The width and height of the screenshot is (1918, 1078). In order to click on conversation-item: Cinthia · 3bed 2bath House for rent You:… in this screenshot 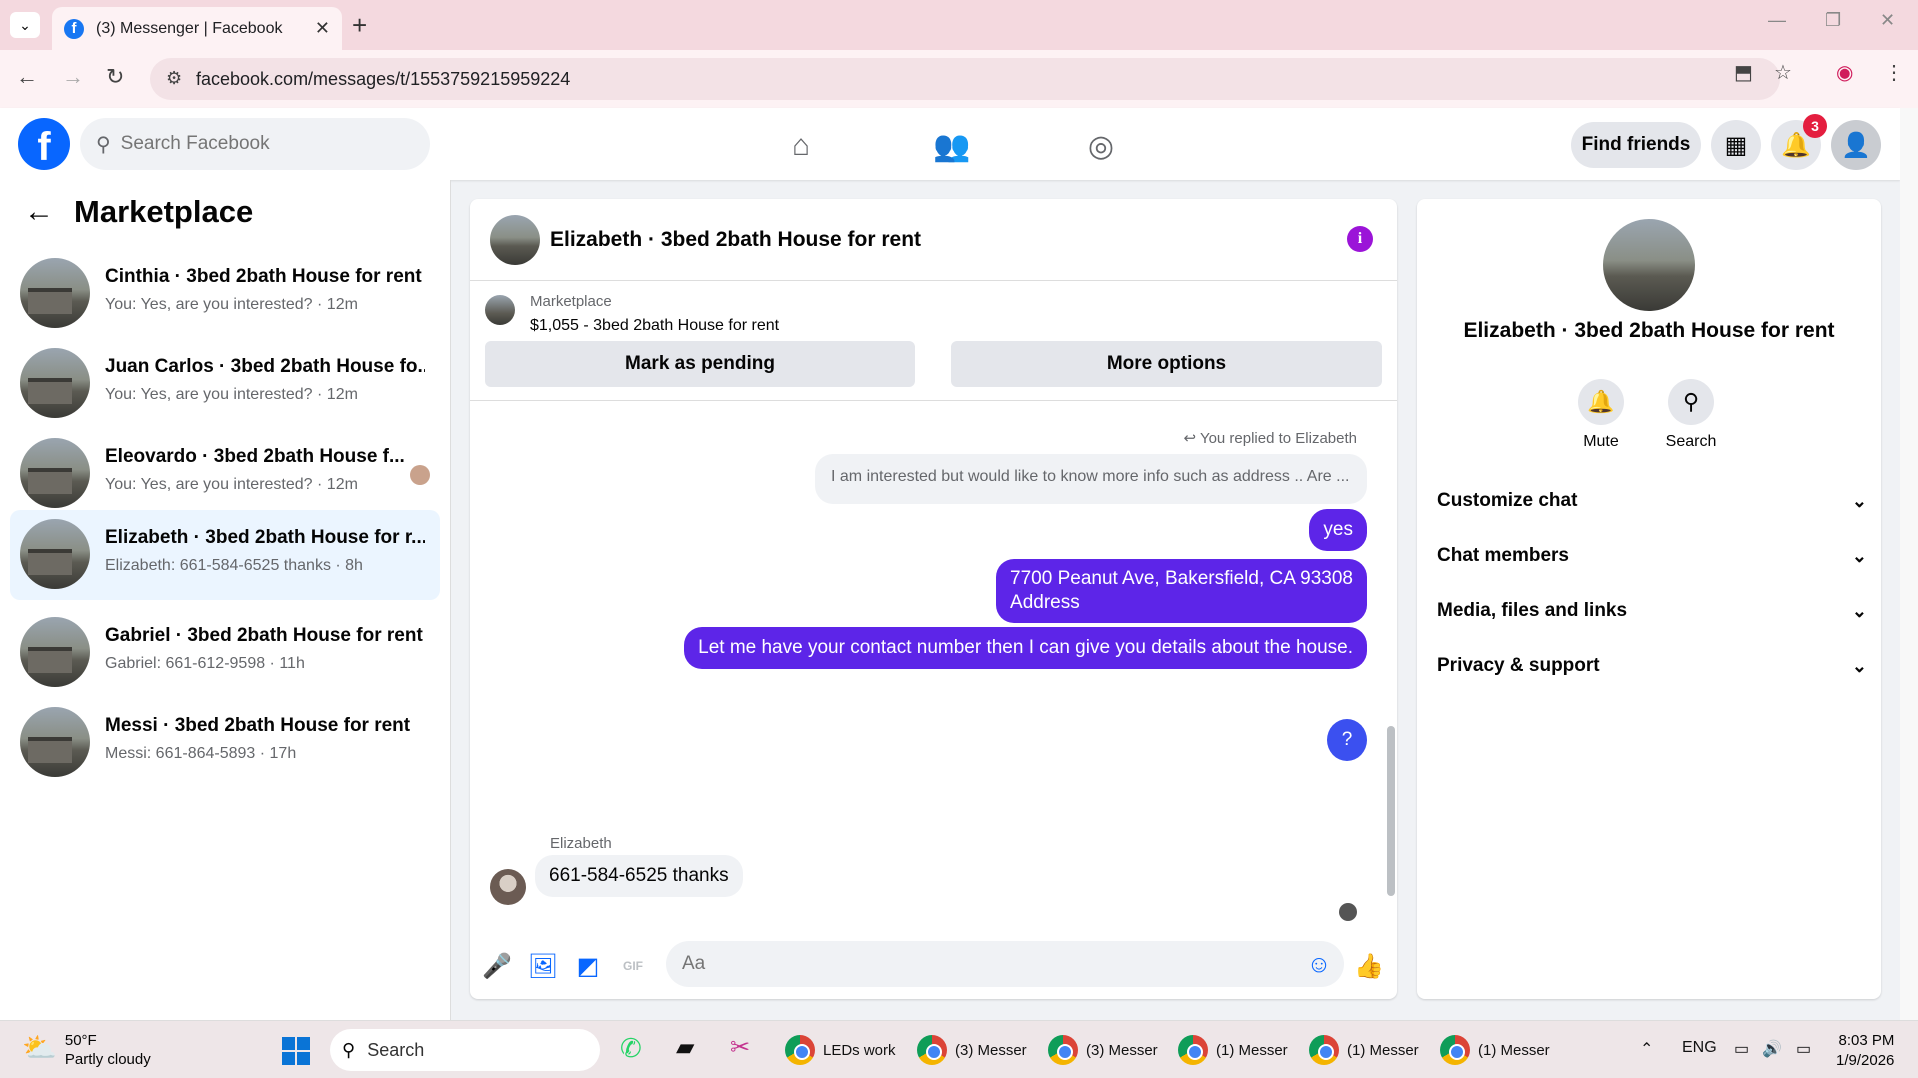, I will do `click(225, 293)`.